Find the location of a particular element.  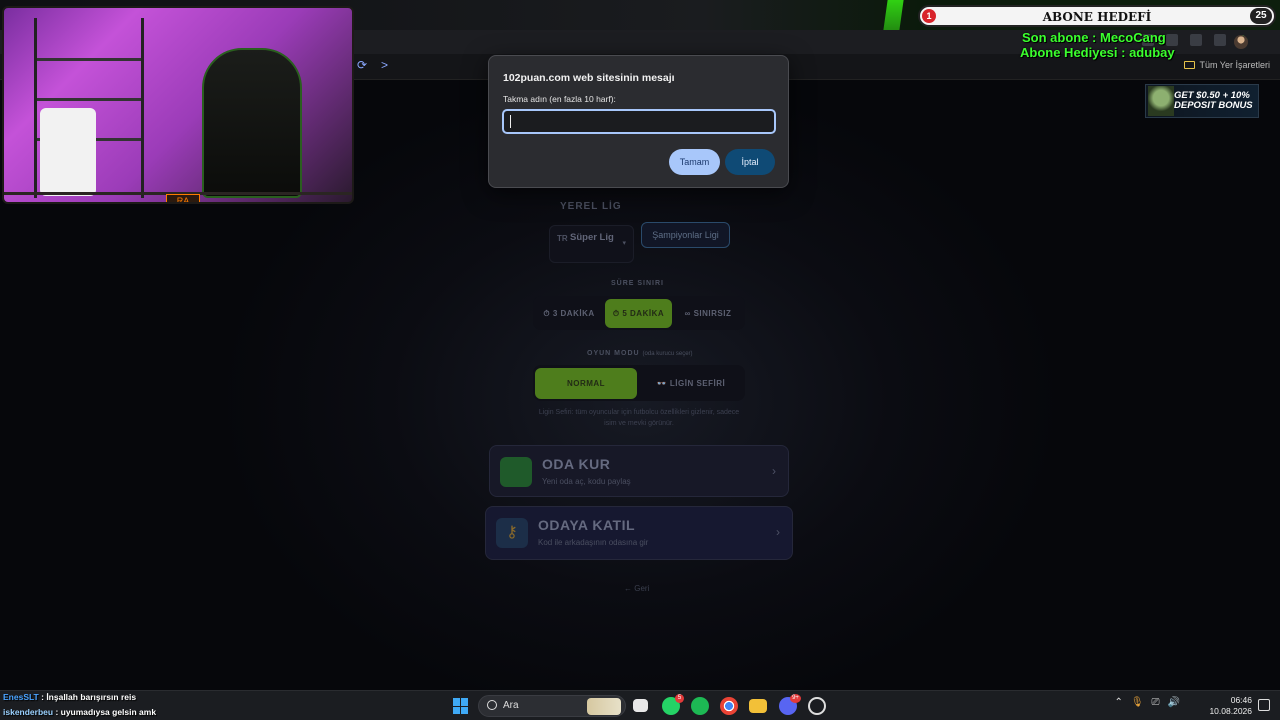

clock: 06:46 10.08.2026 is located at coordinates (1230, 706).